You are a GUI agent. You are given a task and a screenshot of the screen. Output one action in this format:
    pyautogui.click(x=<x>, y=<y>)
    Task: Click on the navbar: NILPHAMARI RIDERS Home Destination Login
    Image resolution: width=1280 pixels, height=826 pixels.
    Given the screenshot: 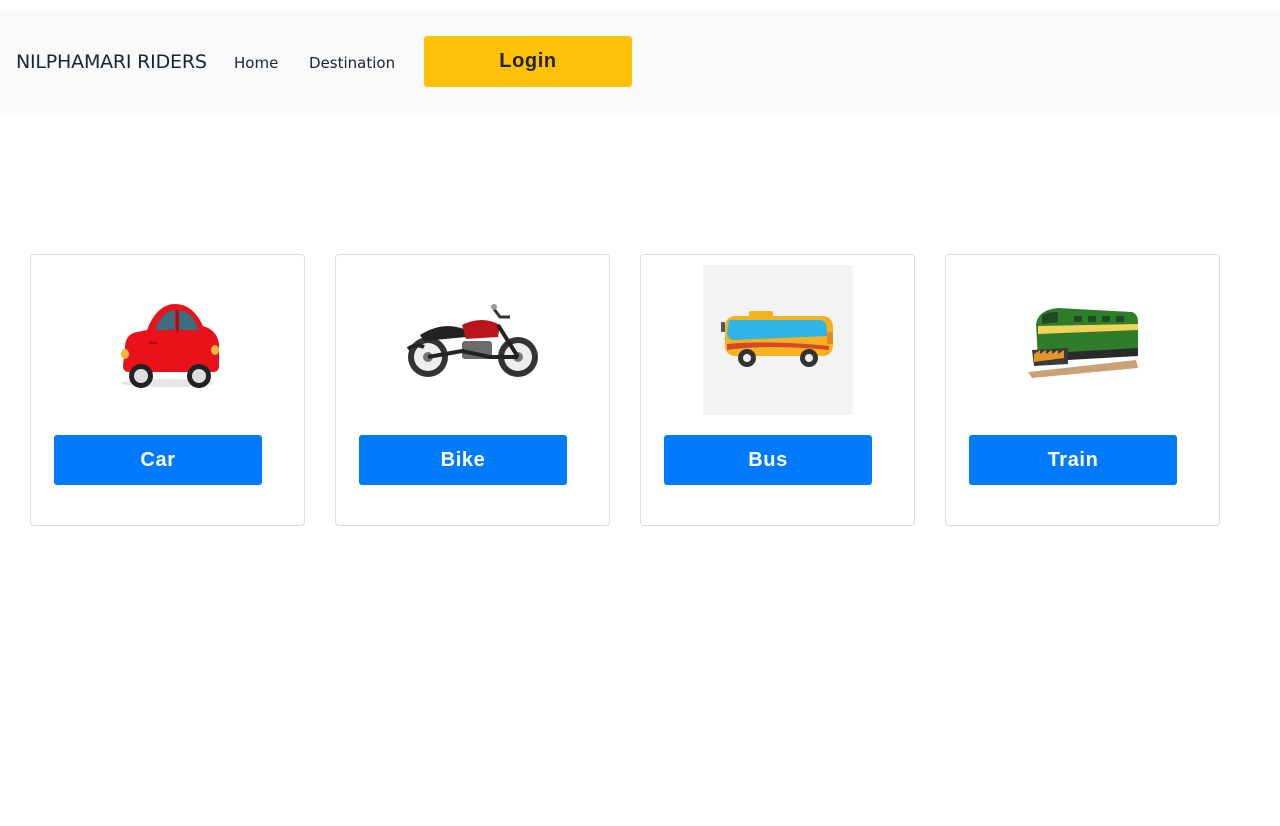 What is the action you would take?
    pyautogui.click(x=640, y=61)
    